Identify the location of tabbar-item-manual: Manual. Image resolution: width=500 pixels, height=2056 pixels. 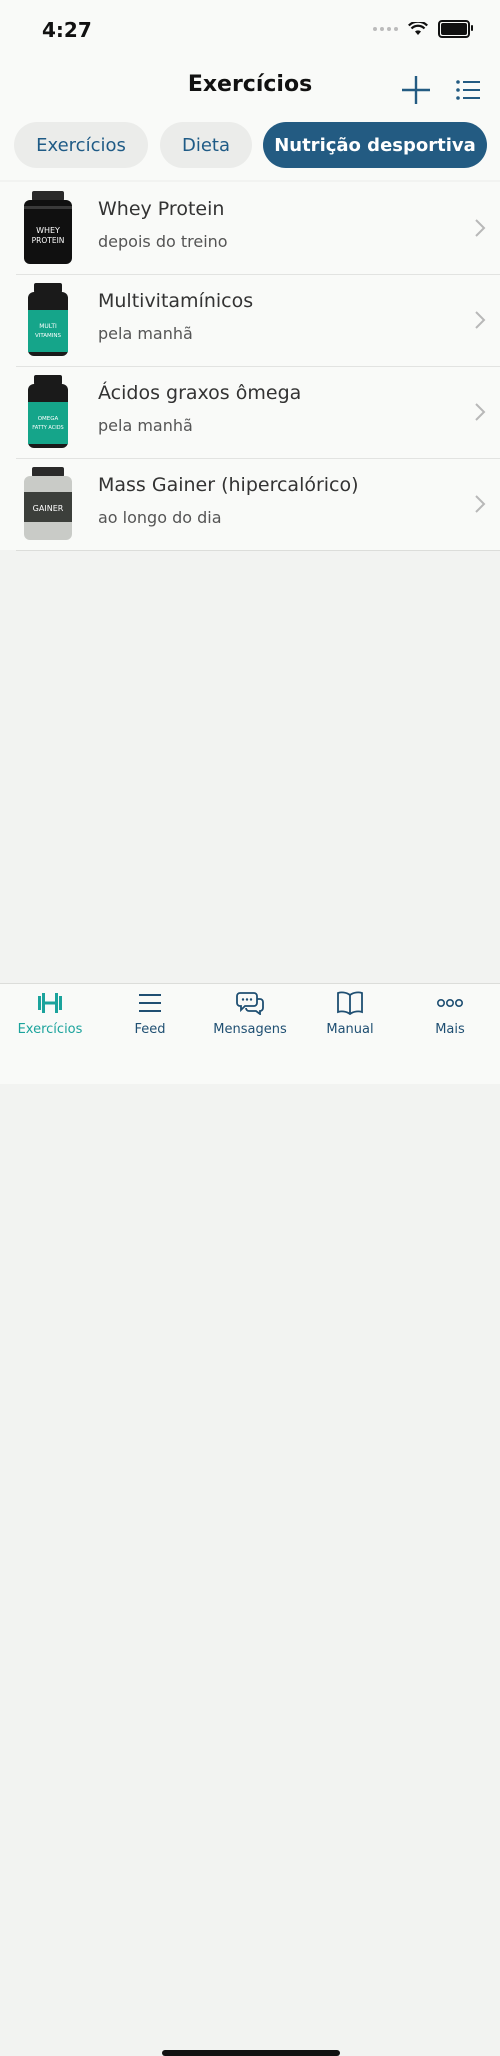
(350, 1015).